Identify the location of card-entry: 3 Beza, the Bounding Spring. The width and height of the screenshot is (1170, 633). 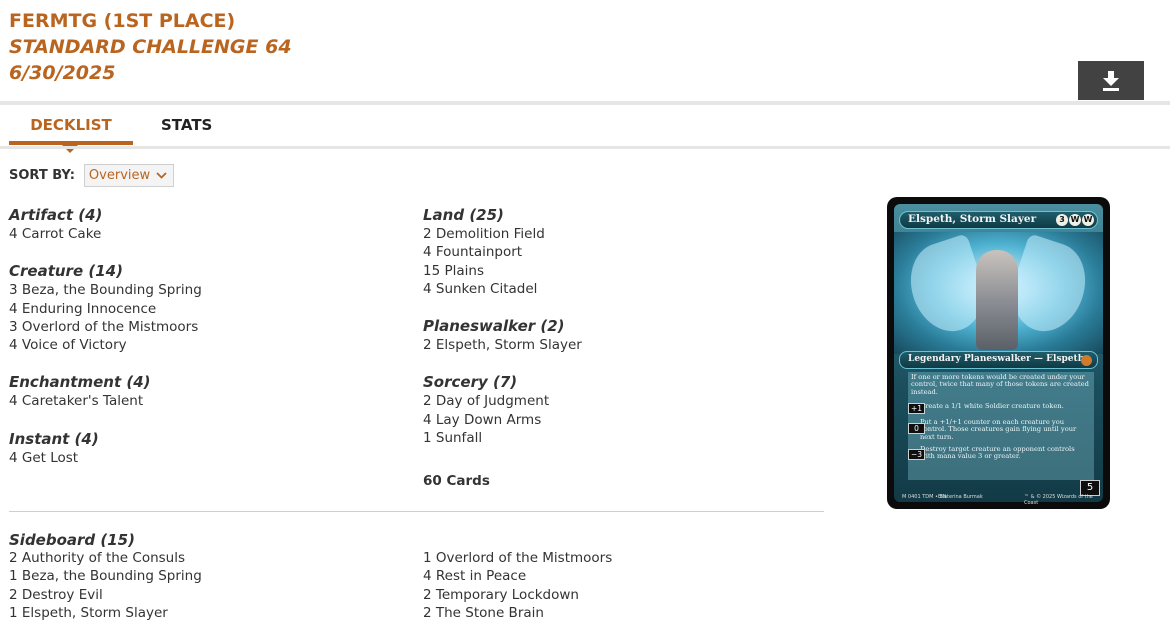
(209, 290).